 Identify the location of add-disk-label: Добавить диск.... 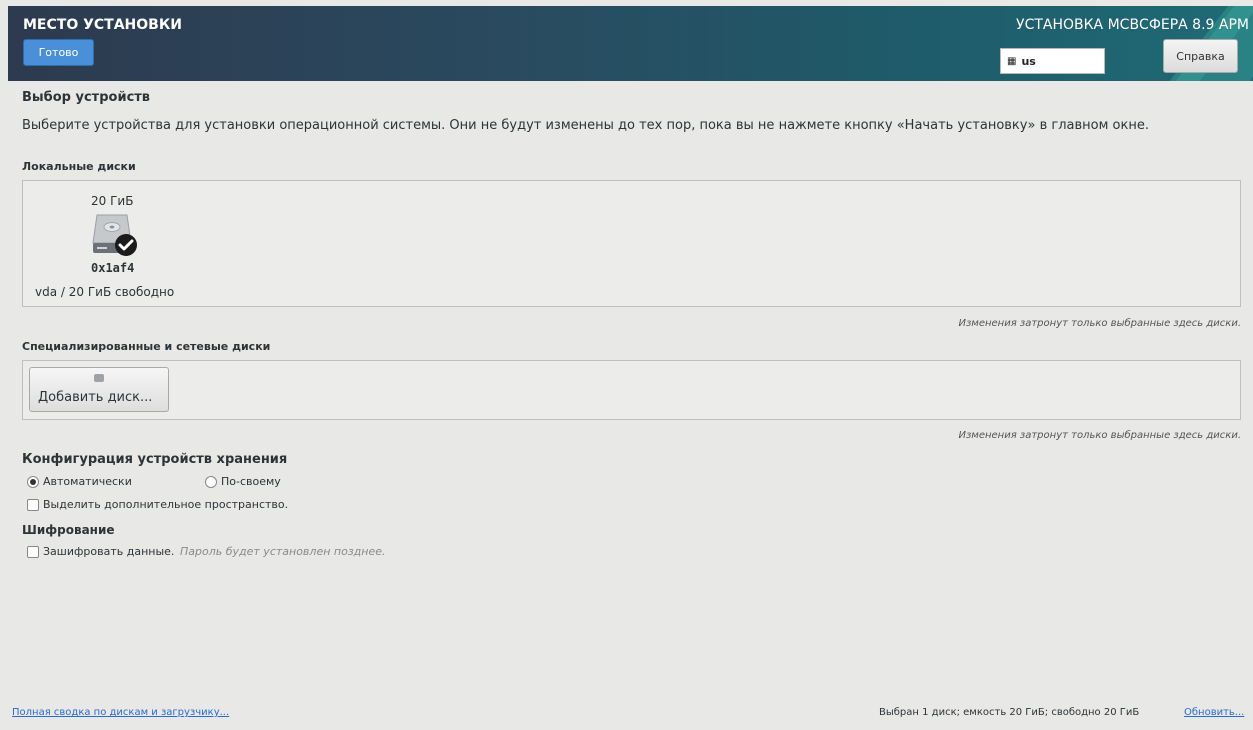
(95, 397).